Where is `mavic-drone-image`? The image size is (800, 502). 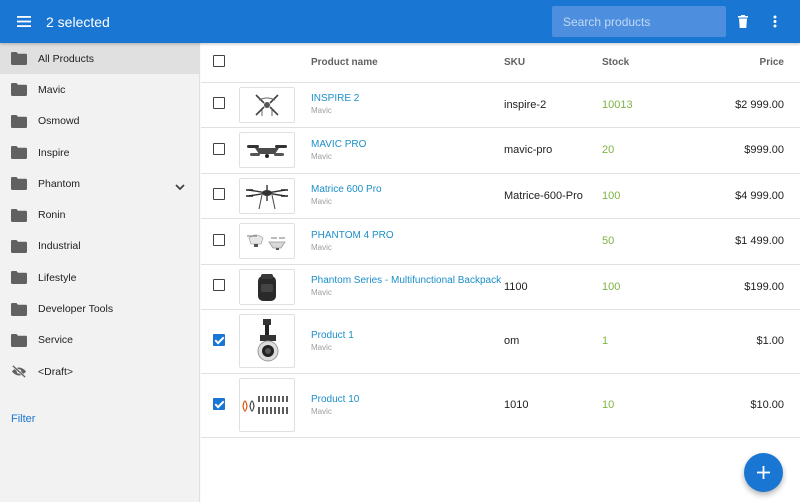
mavic-drone-image is located at coordinates (267, 150).